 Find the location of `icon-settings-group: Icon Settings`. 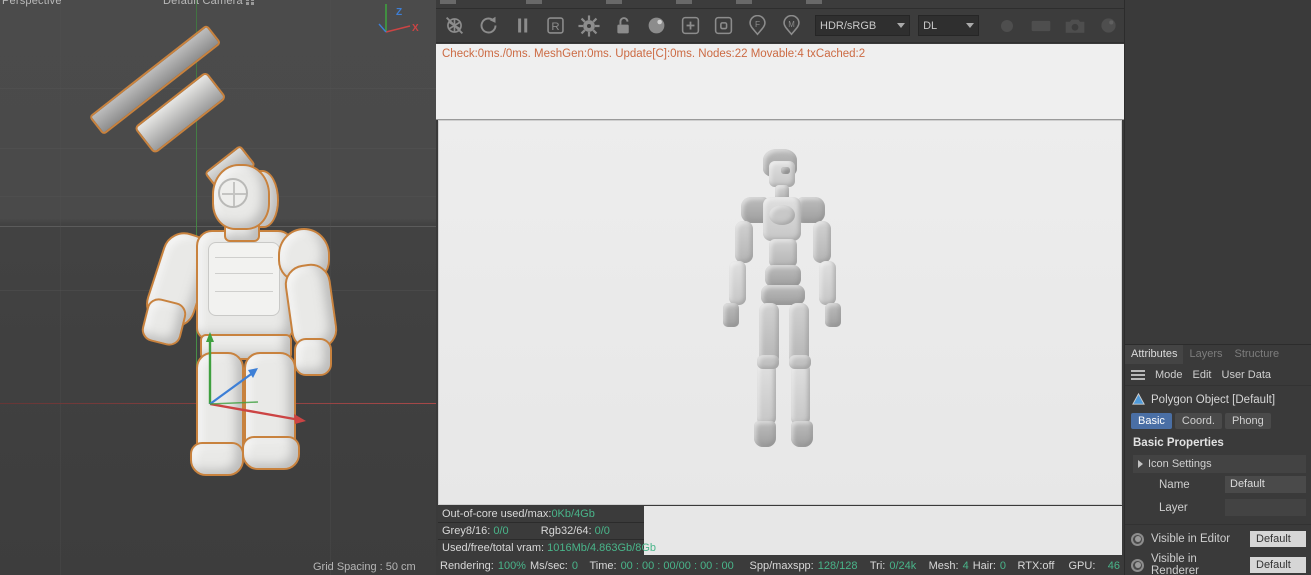

icon-settings-group: Icon Settings is located at coordinates (1219, 464).